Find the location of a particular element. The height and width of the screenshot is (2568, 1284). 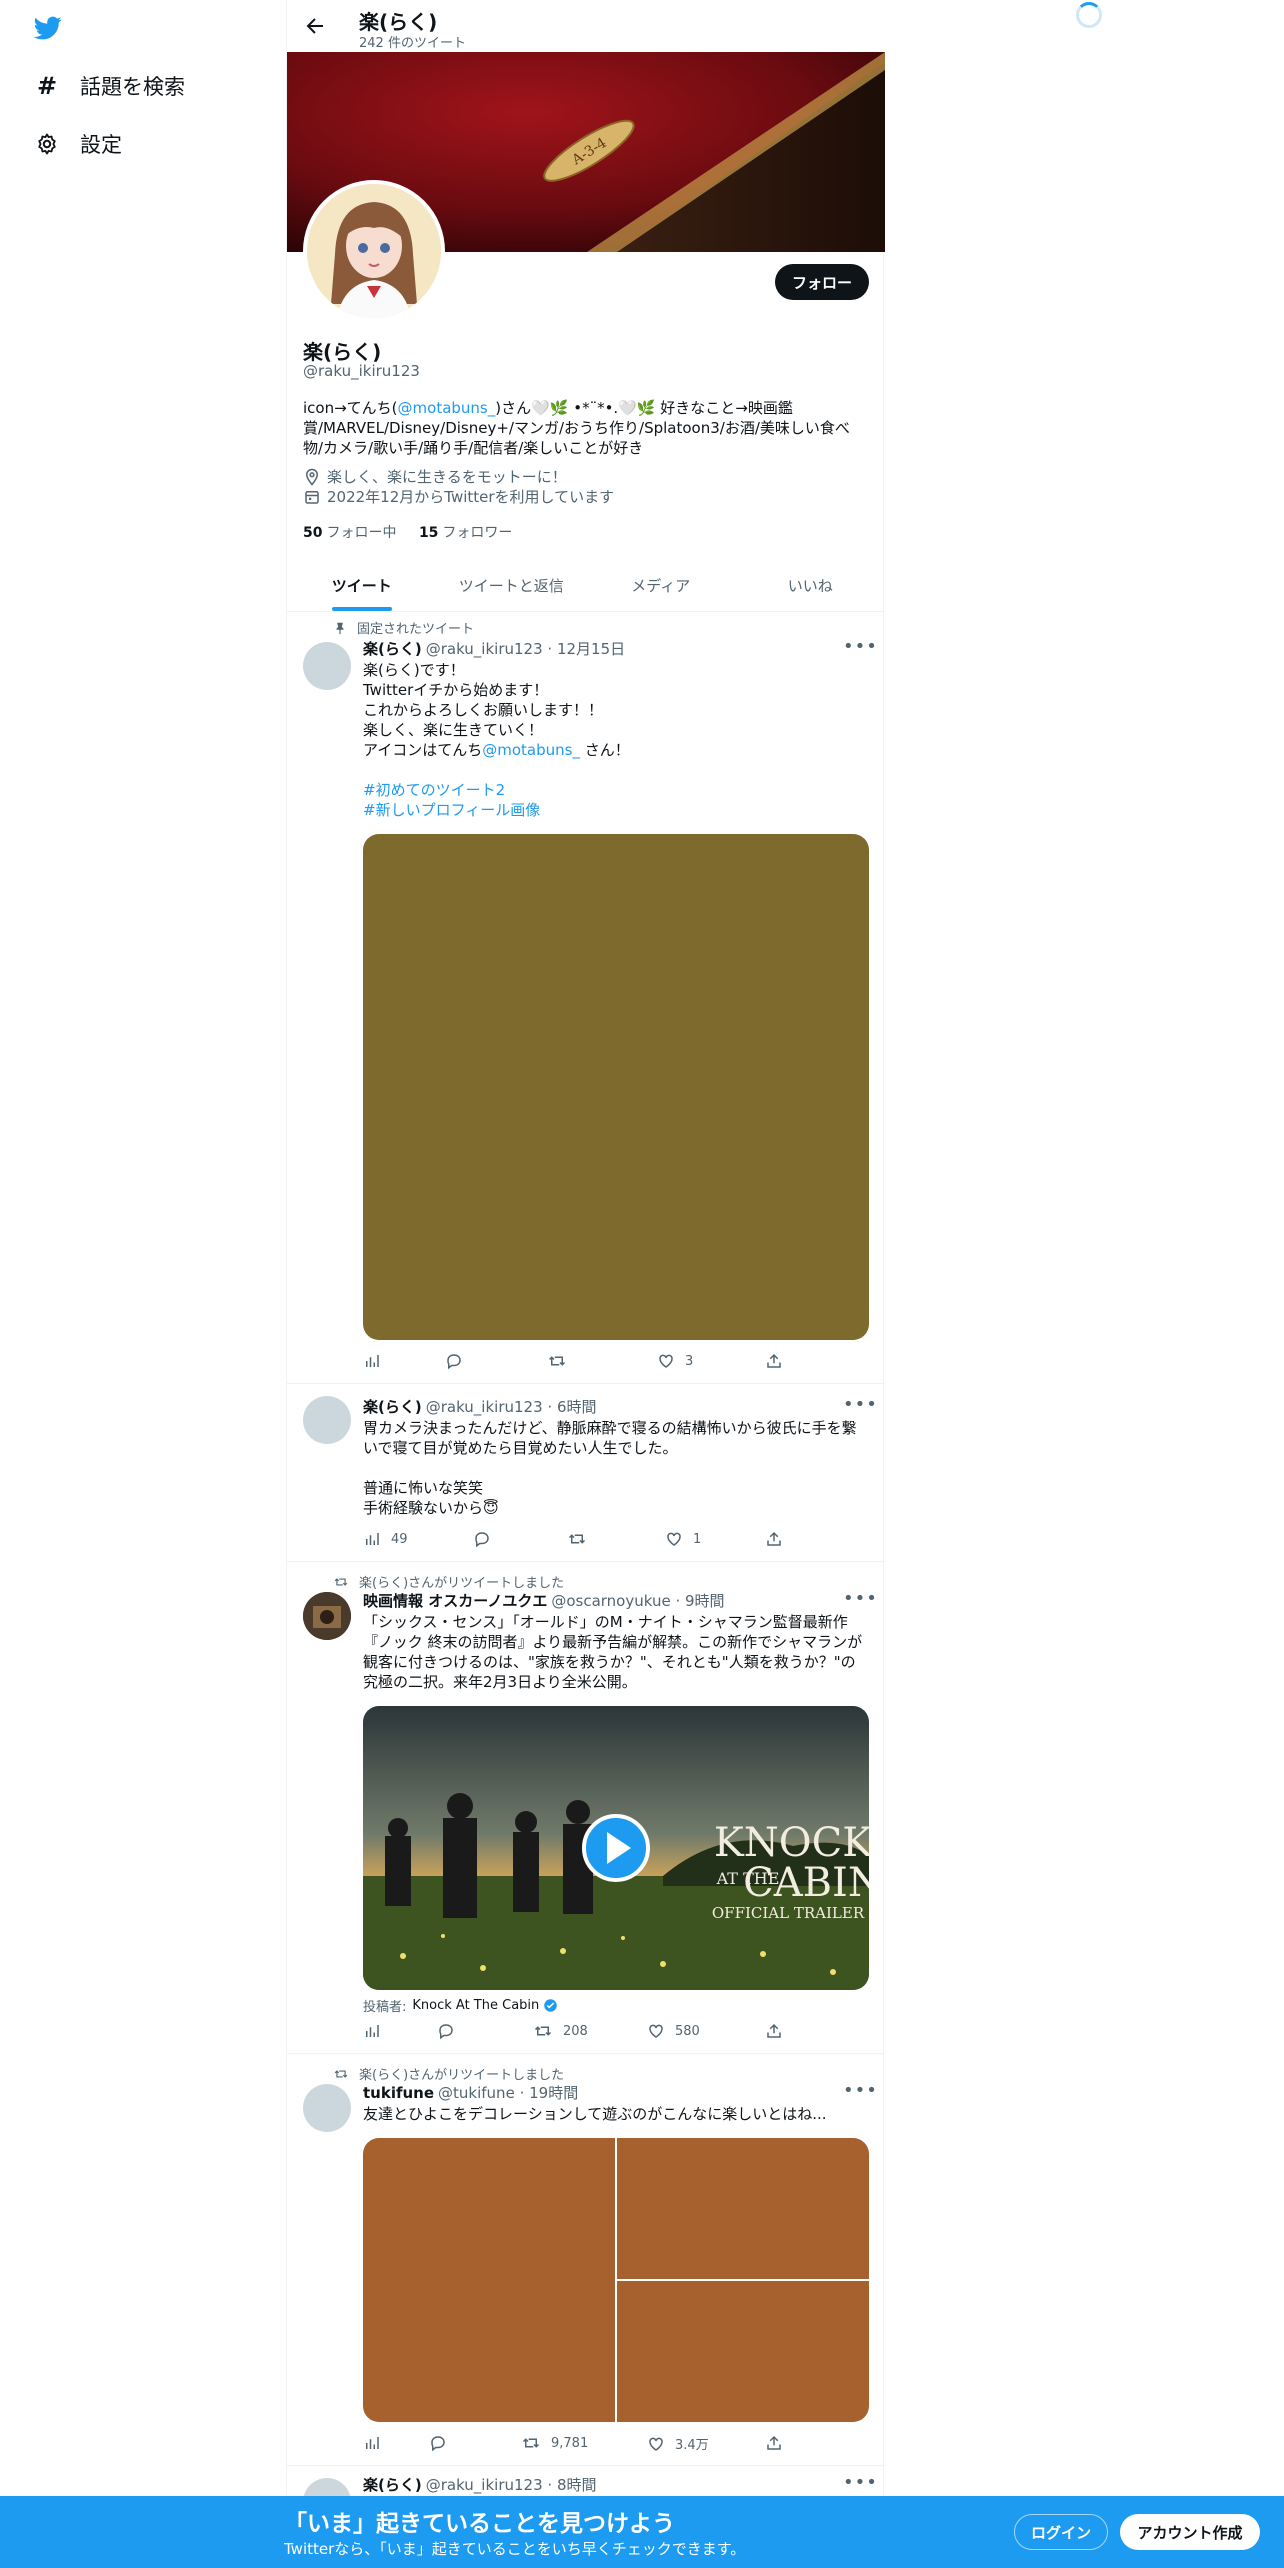

retweet-button: 208 is located at coordinates (560, 2031).